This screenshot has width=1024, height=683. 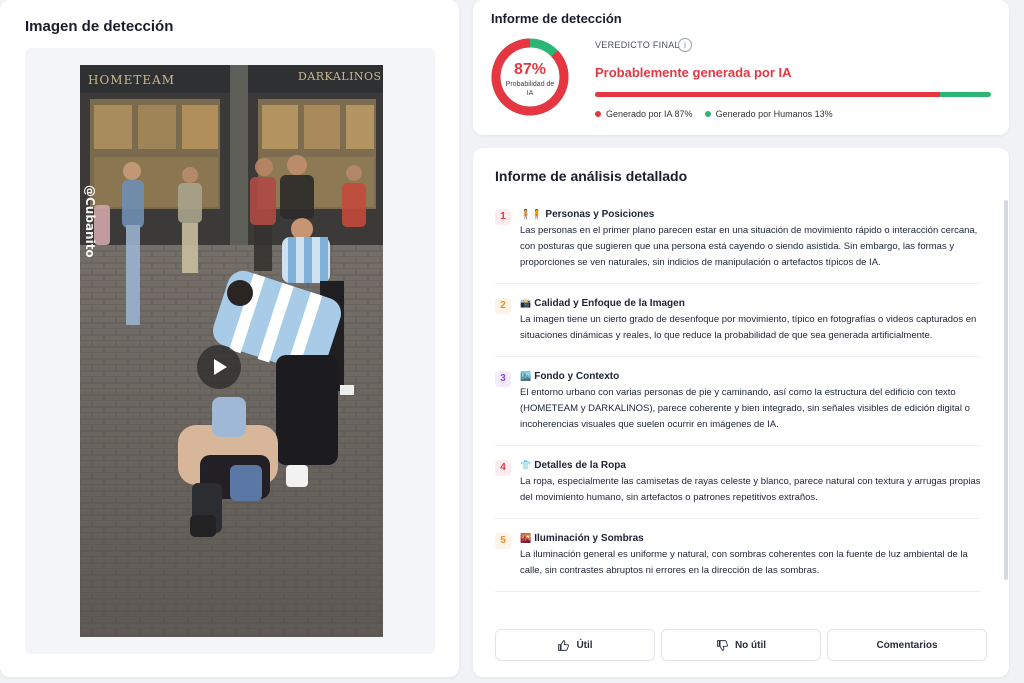 What do you see at coordinates (707, 114) in the screenshot?
I see `human-dot-icon` at bounding box center [707, 114].